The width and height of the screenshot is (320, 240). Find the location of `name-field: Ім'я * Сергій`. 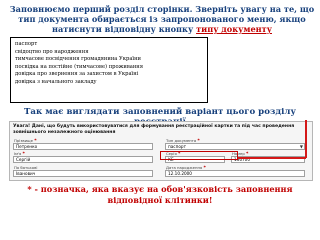

name-field: Ім'я * Сергій is located at coordinates (83, 157).